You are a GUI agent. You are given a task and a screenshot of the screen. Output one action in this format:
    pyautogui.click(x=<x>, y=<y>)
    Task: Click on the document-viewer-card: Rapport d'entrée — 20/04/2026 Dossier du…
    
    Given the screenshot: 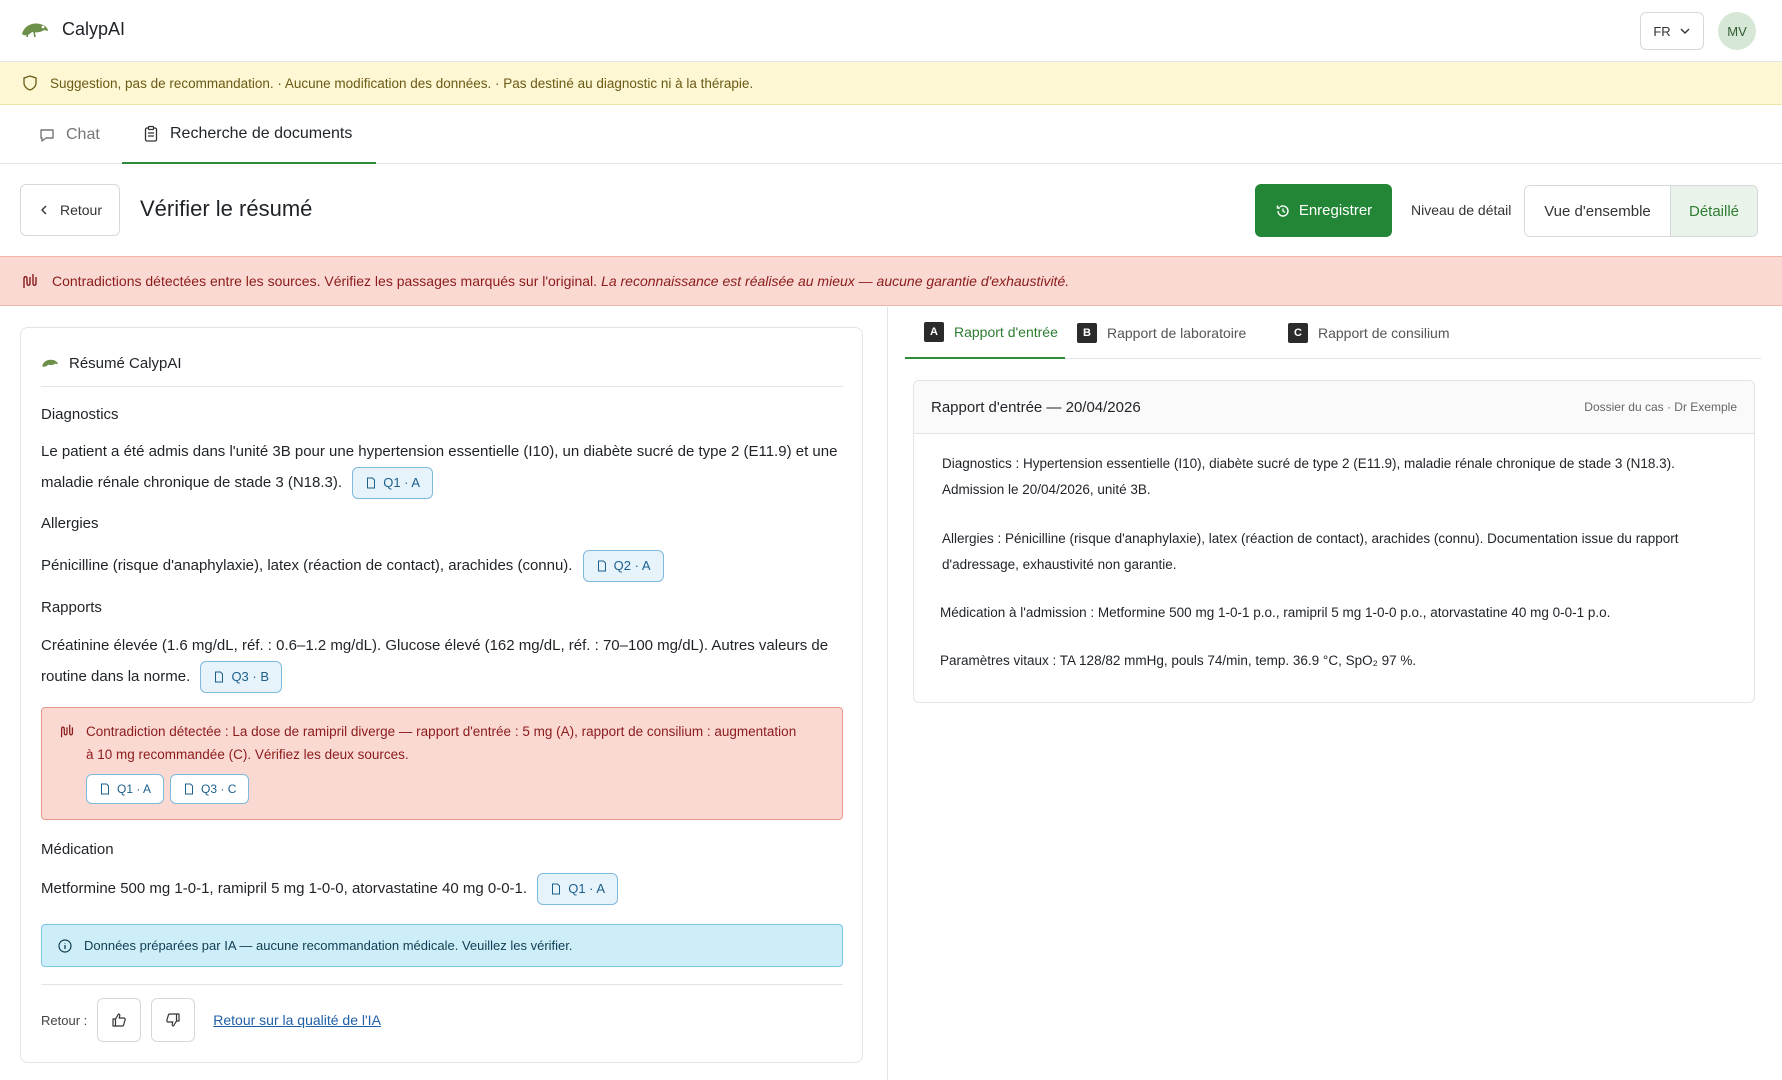 What is the action you would take?
    pyautogui.click(x=1334, y=541)
    